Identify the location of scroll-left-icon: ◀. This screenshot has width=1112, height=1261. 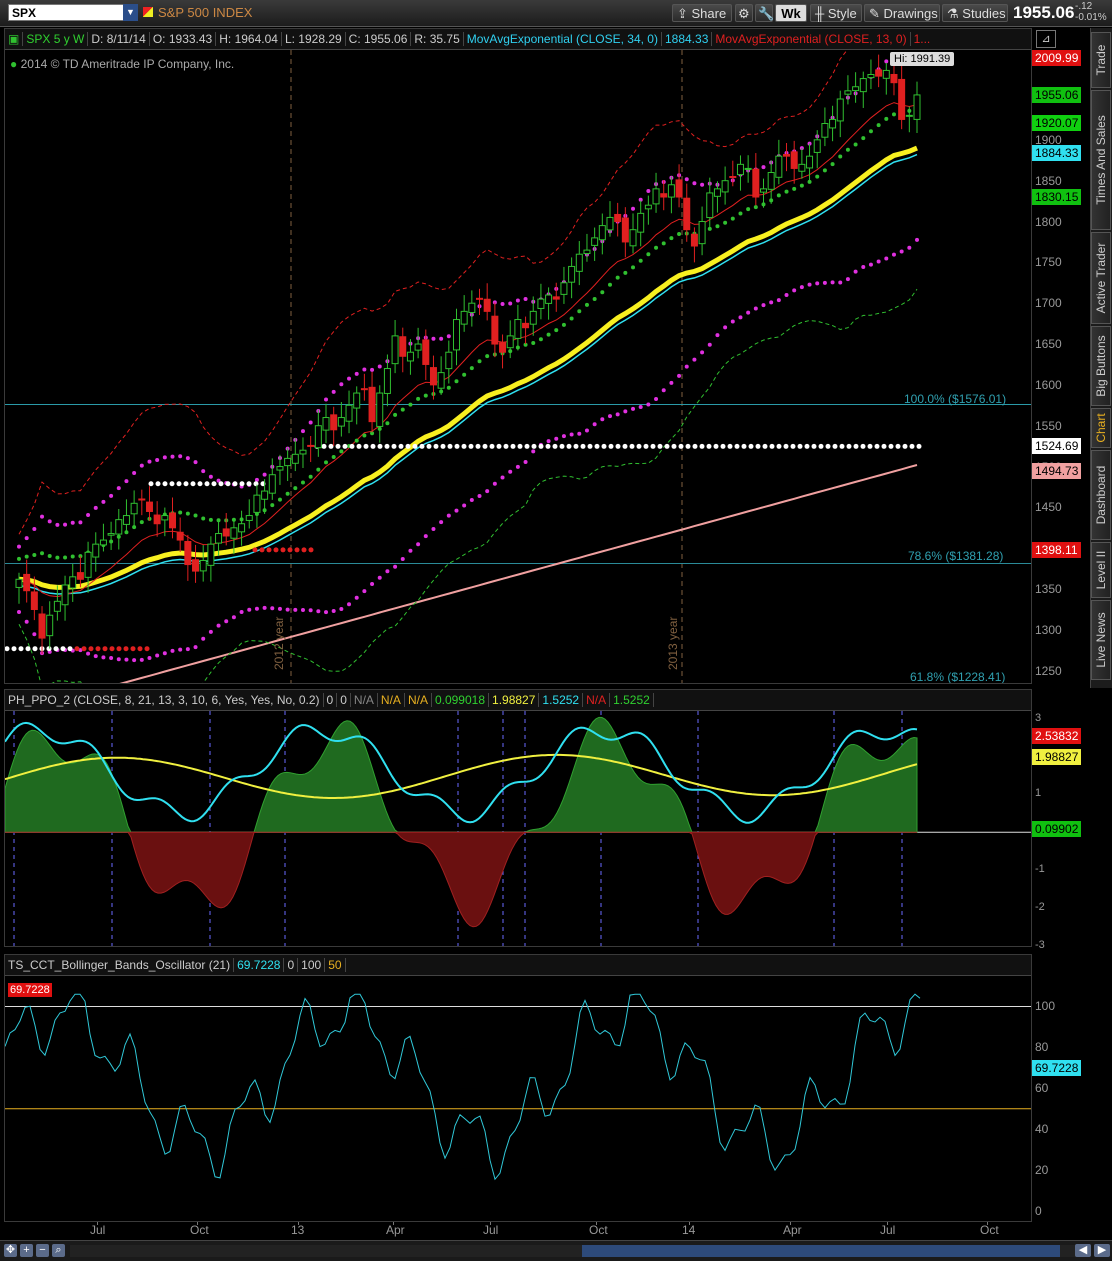
(1083, 1250).